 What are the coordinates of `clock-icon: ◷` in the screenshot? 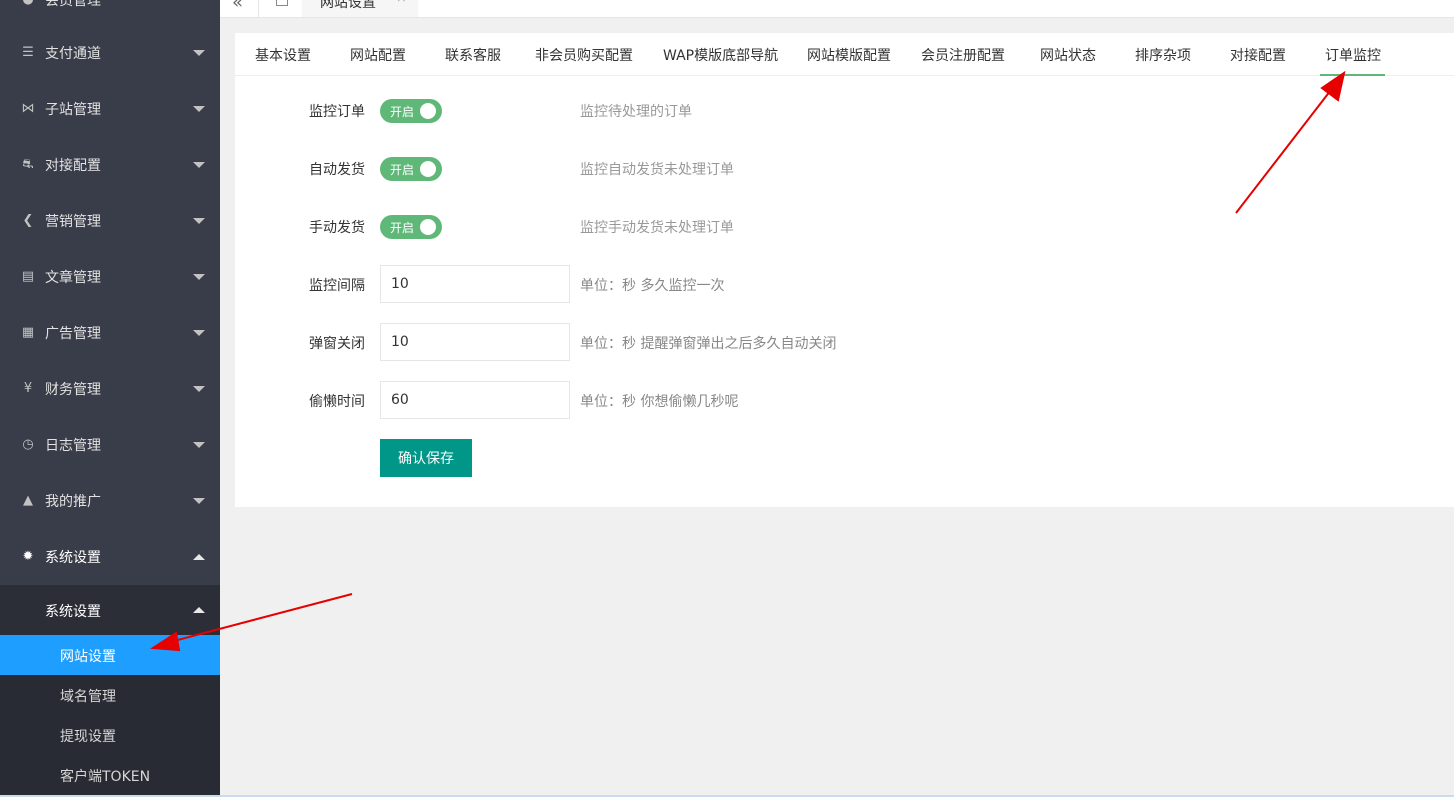 It's located at (28, 444).